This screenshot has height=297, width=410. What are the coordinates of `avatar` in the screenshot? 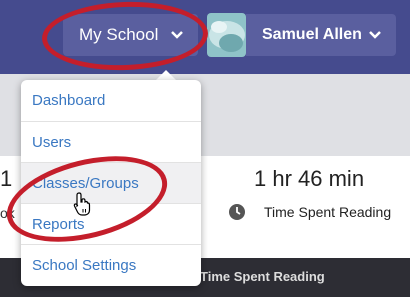 It's located at (226, 35).